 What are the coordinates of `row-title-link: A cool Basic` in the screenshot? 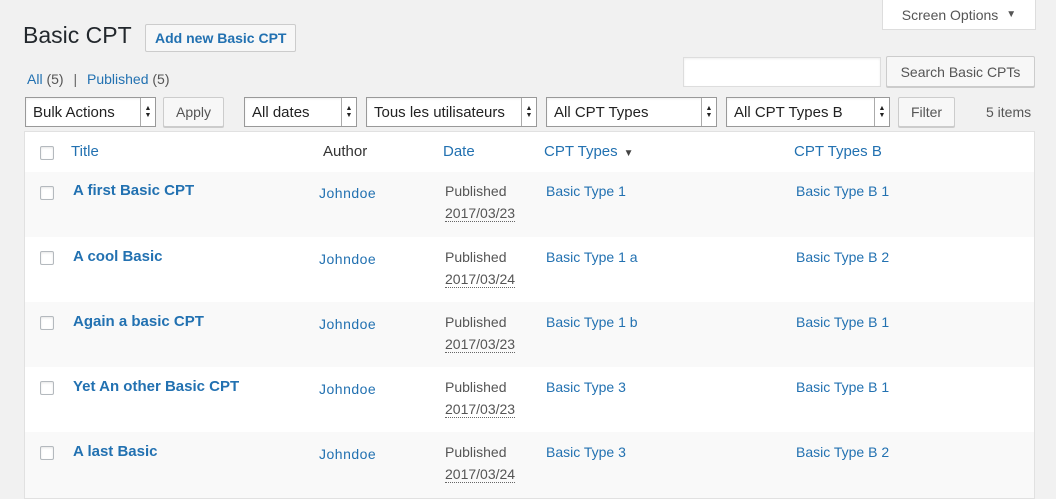 It's located at (117, 256).